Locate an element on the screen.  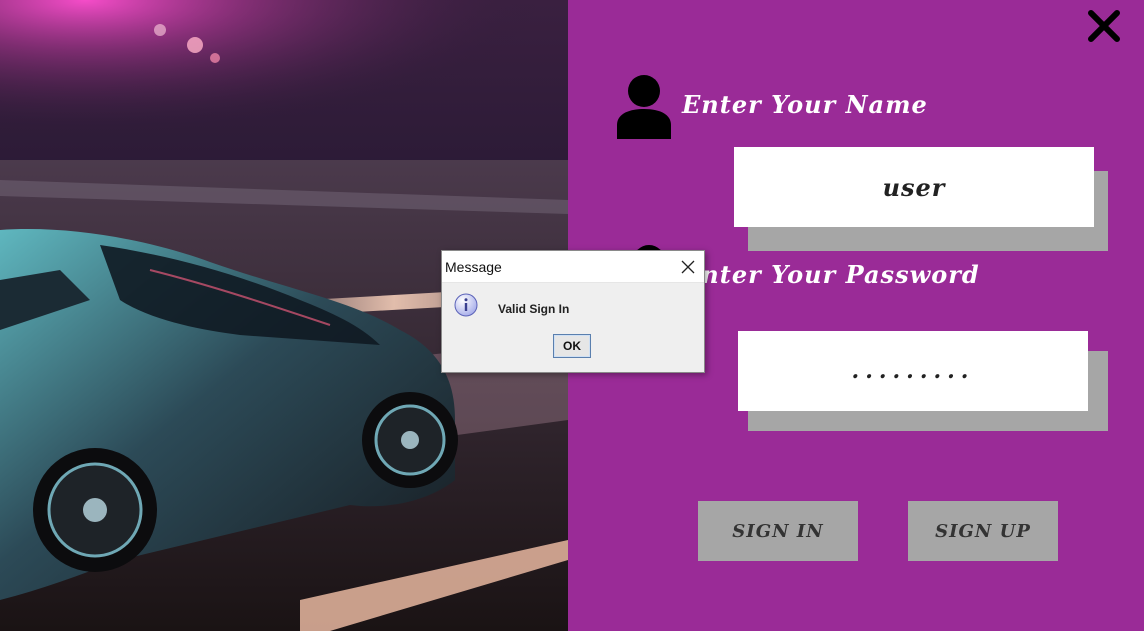
sign-up-button: SIGN UP is located at coordinates (983, 531).